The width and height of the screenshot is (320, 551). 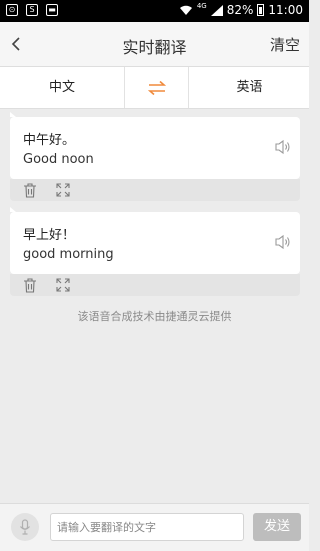 What do you see at coordinates (52, 10) in the screenshot?
I see `image-notification-icon: ▬` at bounding box center [52, 10].